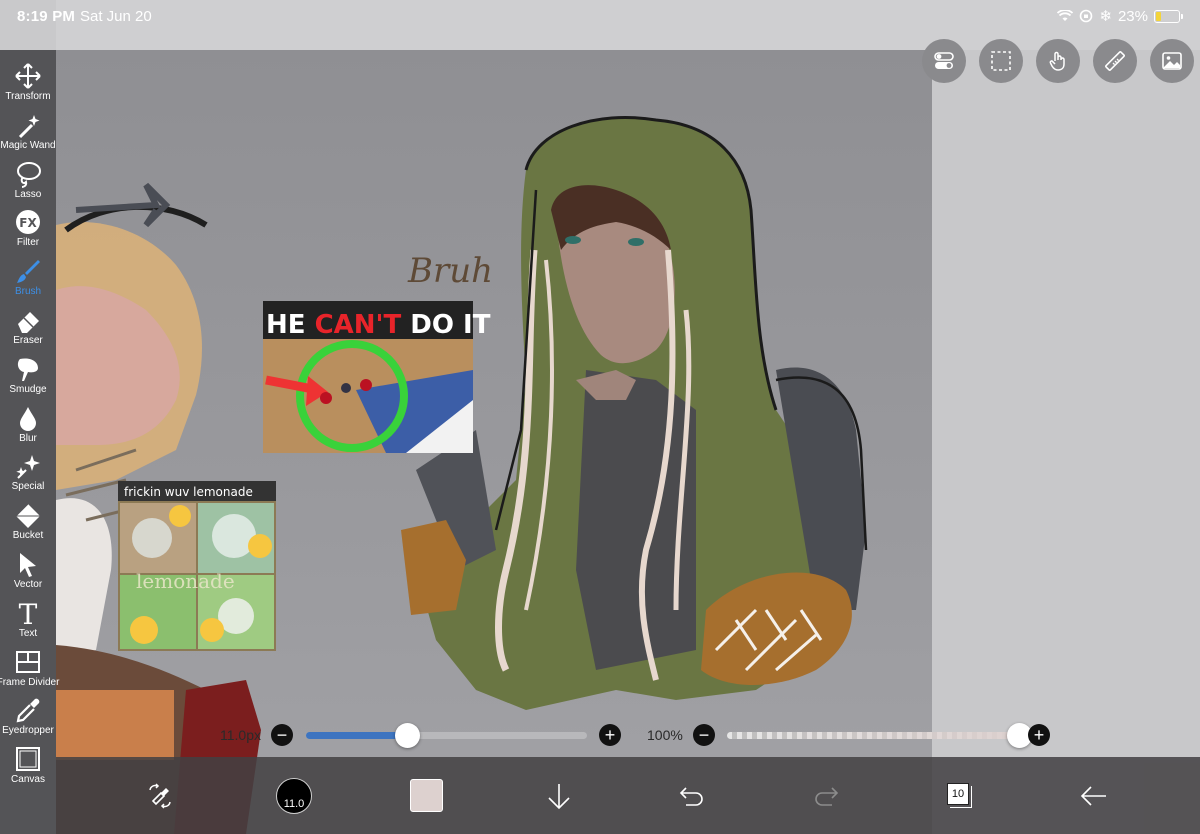  Describe the element at coordinates (1168, 16) in the screenshot. I see `battery-icon` at that location.